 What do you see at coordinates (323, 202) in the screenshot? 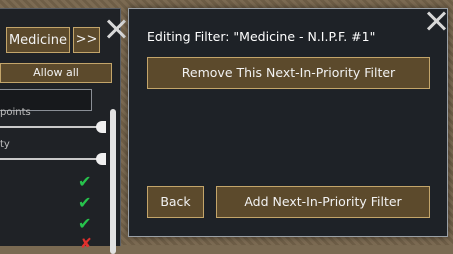
I see `add-filter-button: Add Next-In-Priority Filter` at bounding box center [323, 202].